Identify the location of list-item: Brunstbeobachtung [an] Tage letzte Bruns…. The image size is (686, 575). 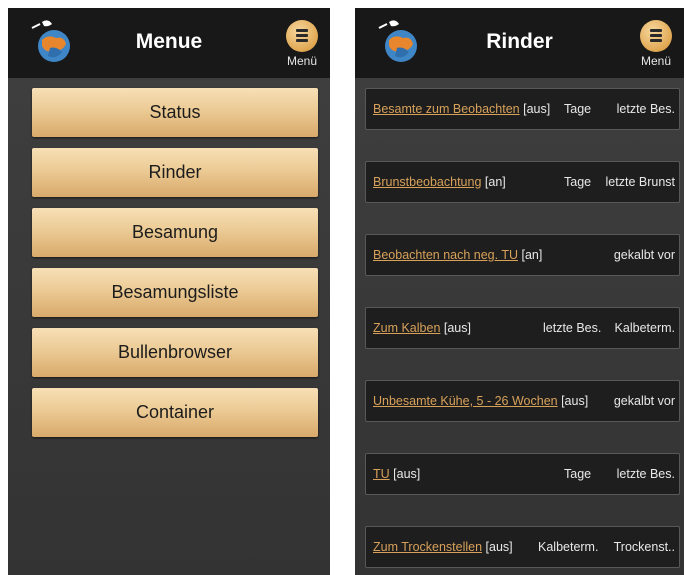
(522, 182).